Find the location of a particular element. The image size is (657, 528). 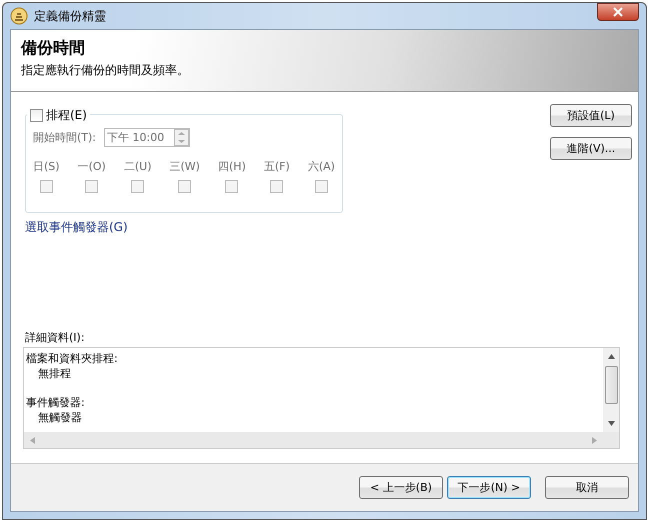

scroll-down-icon is located at coordinates (611, 423).